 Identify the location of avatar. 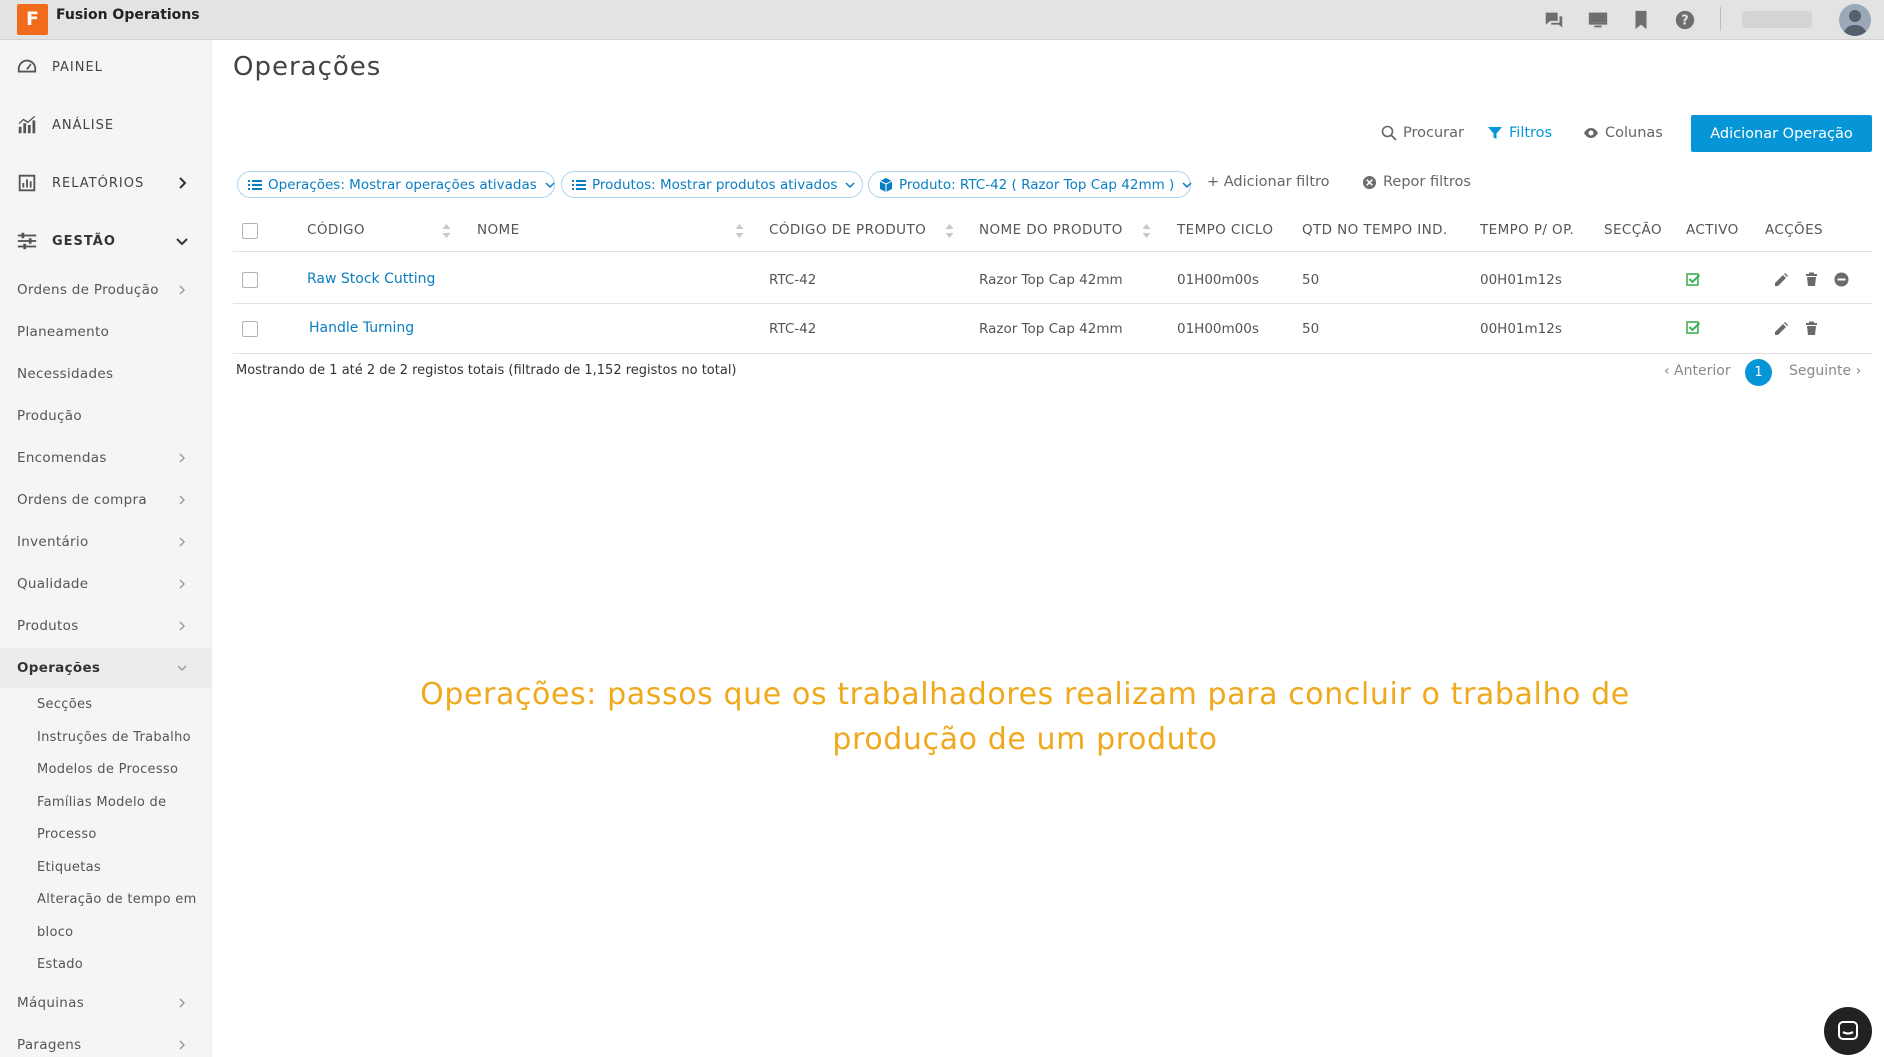
(1855, 20).